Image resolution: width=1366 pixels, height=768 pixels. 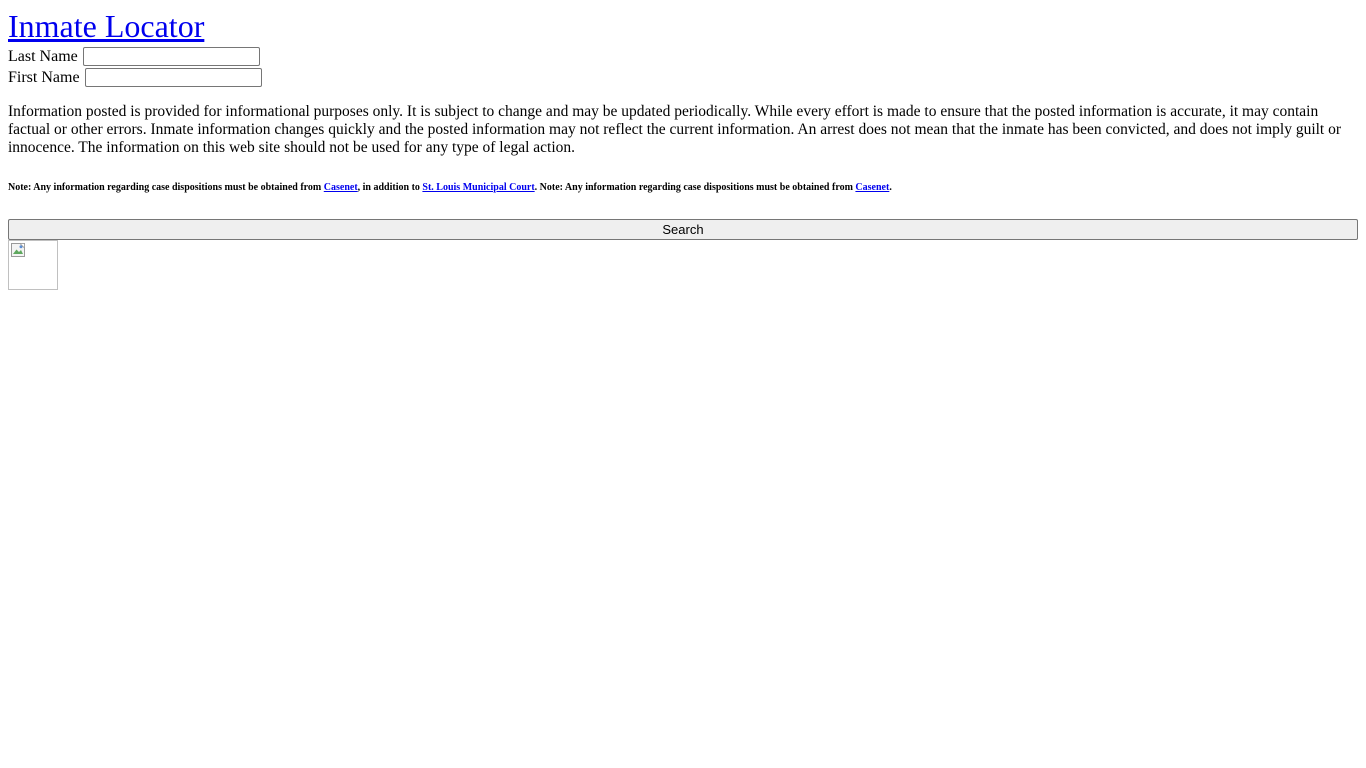 I want to click on broken-image-icon, so click(x=33, y=265).